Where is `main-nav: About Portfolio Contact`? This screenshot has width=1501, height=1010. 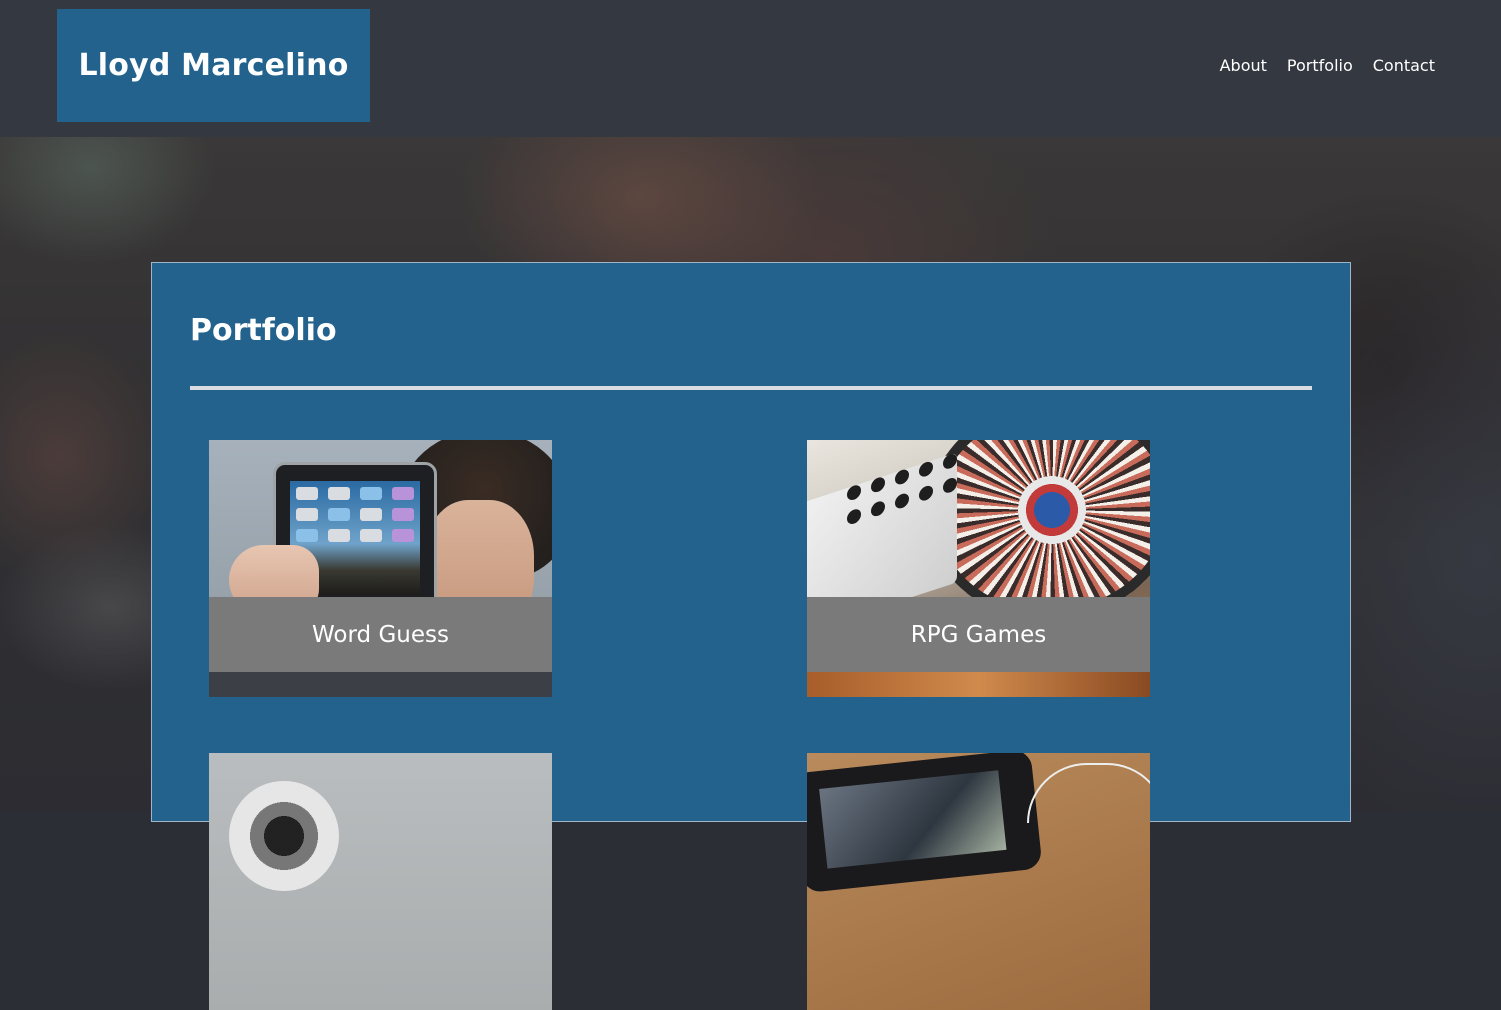 main-nav: About Portfolio Contact is located at coordinates (1327, 65).